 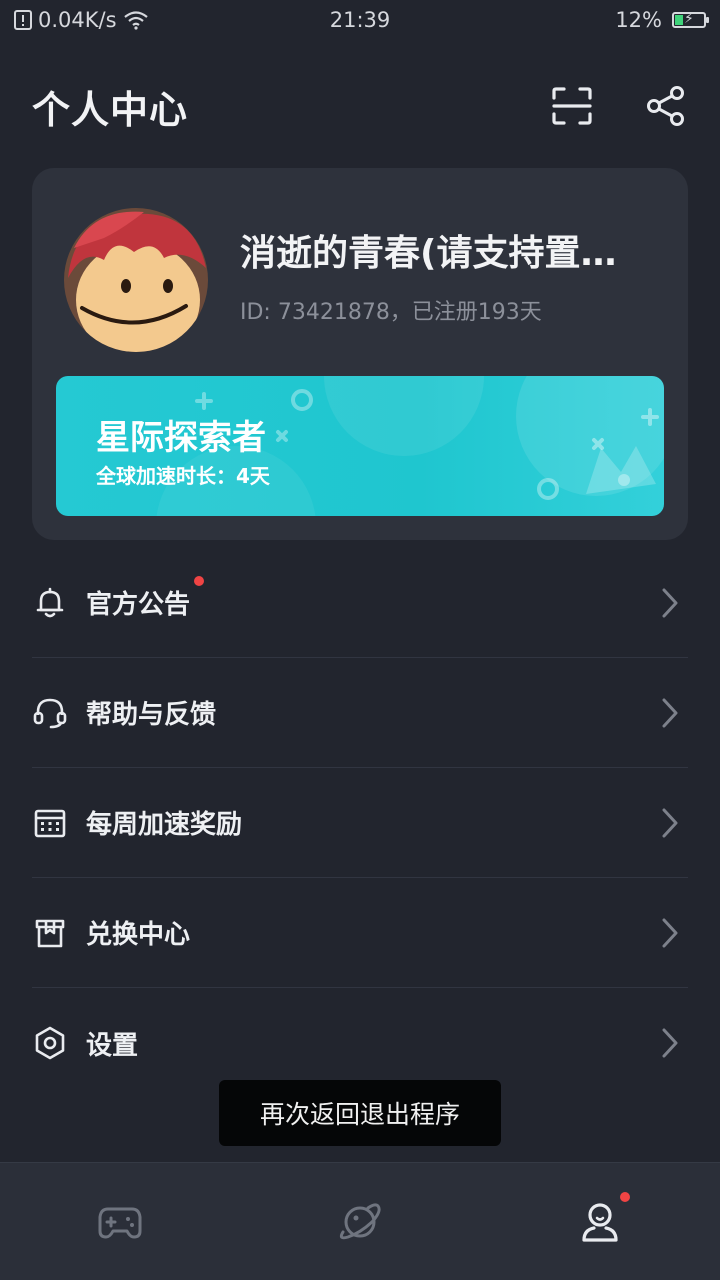 I want to click on gamepad-icon, so click(x=120, y=1222).